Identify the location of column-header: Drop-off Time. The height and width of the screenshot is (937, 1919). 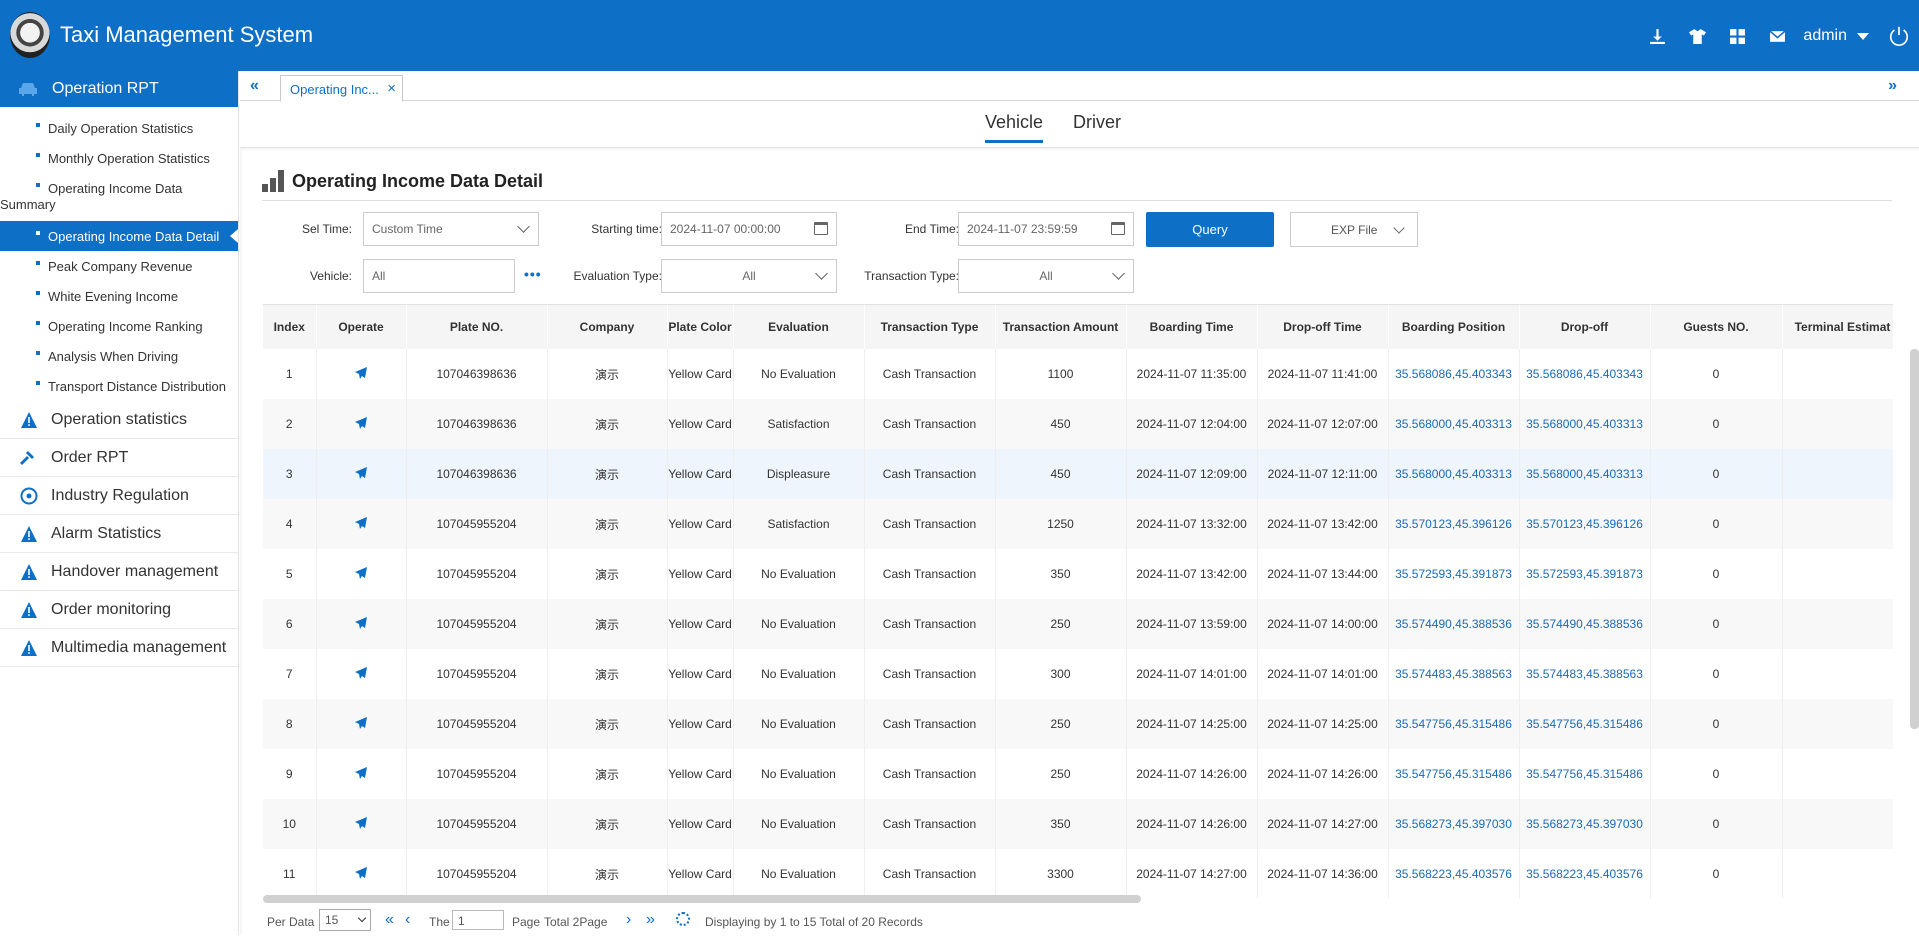
(1323, 327).